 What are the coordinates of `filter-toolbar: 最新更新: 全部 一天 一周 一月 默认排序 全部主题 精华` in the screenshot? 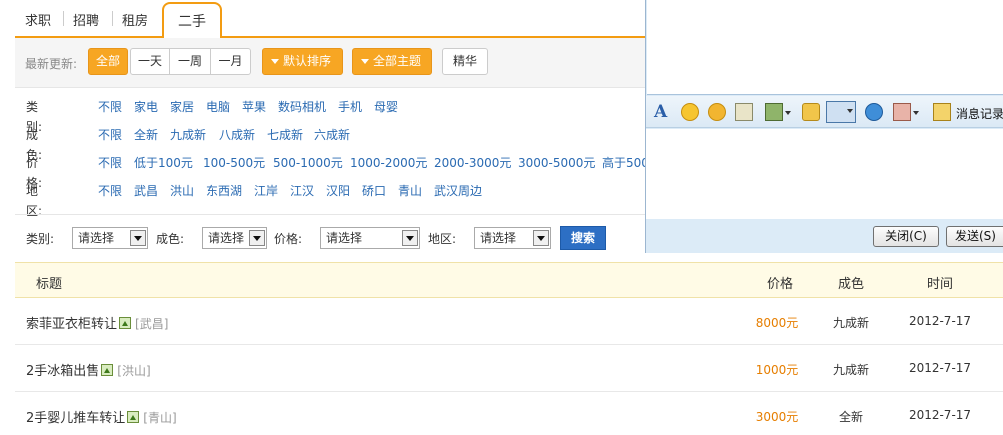 It's located at (330, 63).